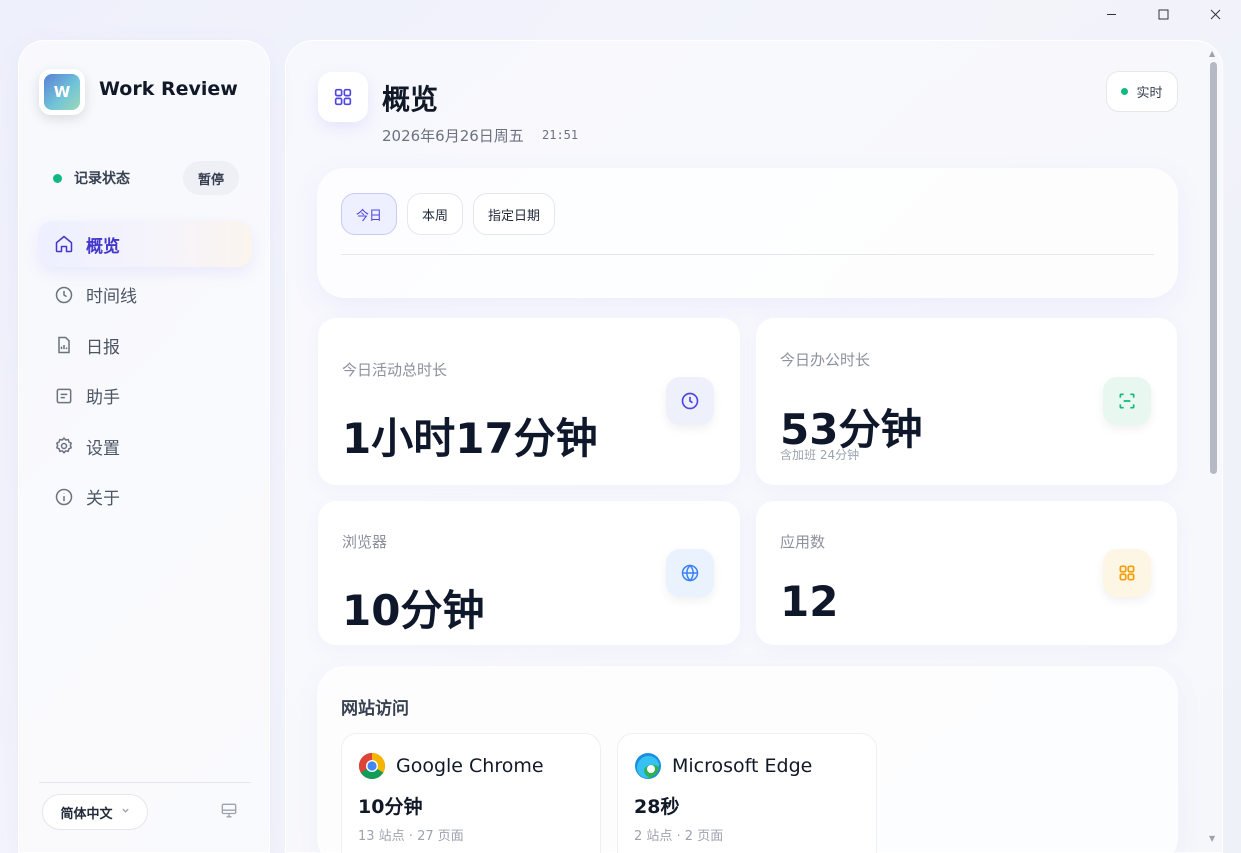 The width and height of the screenshot is (1241, 853). What do you see at coordinates (168, 89) in the screenshot?
I see `app-title: Work Review` at bounding box center [168, 89].